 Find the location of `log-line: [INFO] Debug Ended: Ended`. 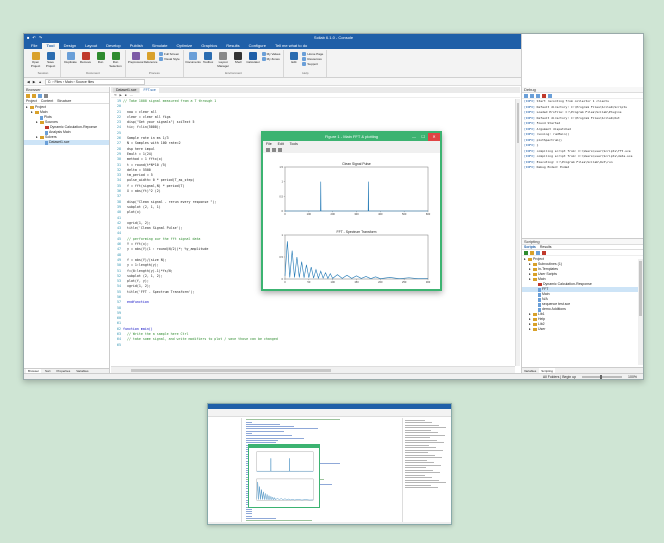

log-line: [INFO] Debug Ended: Ended is located at coordinates (583, 168).